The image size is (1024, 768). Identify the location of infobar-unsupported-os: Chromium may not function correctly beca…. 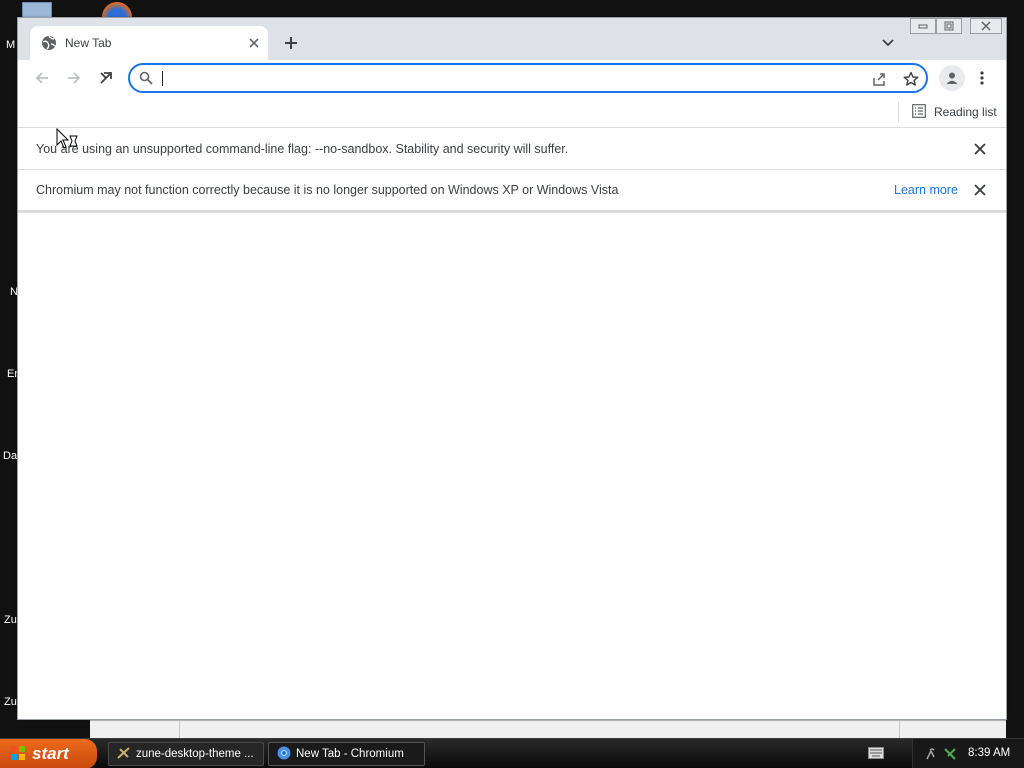
(512, 190).